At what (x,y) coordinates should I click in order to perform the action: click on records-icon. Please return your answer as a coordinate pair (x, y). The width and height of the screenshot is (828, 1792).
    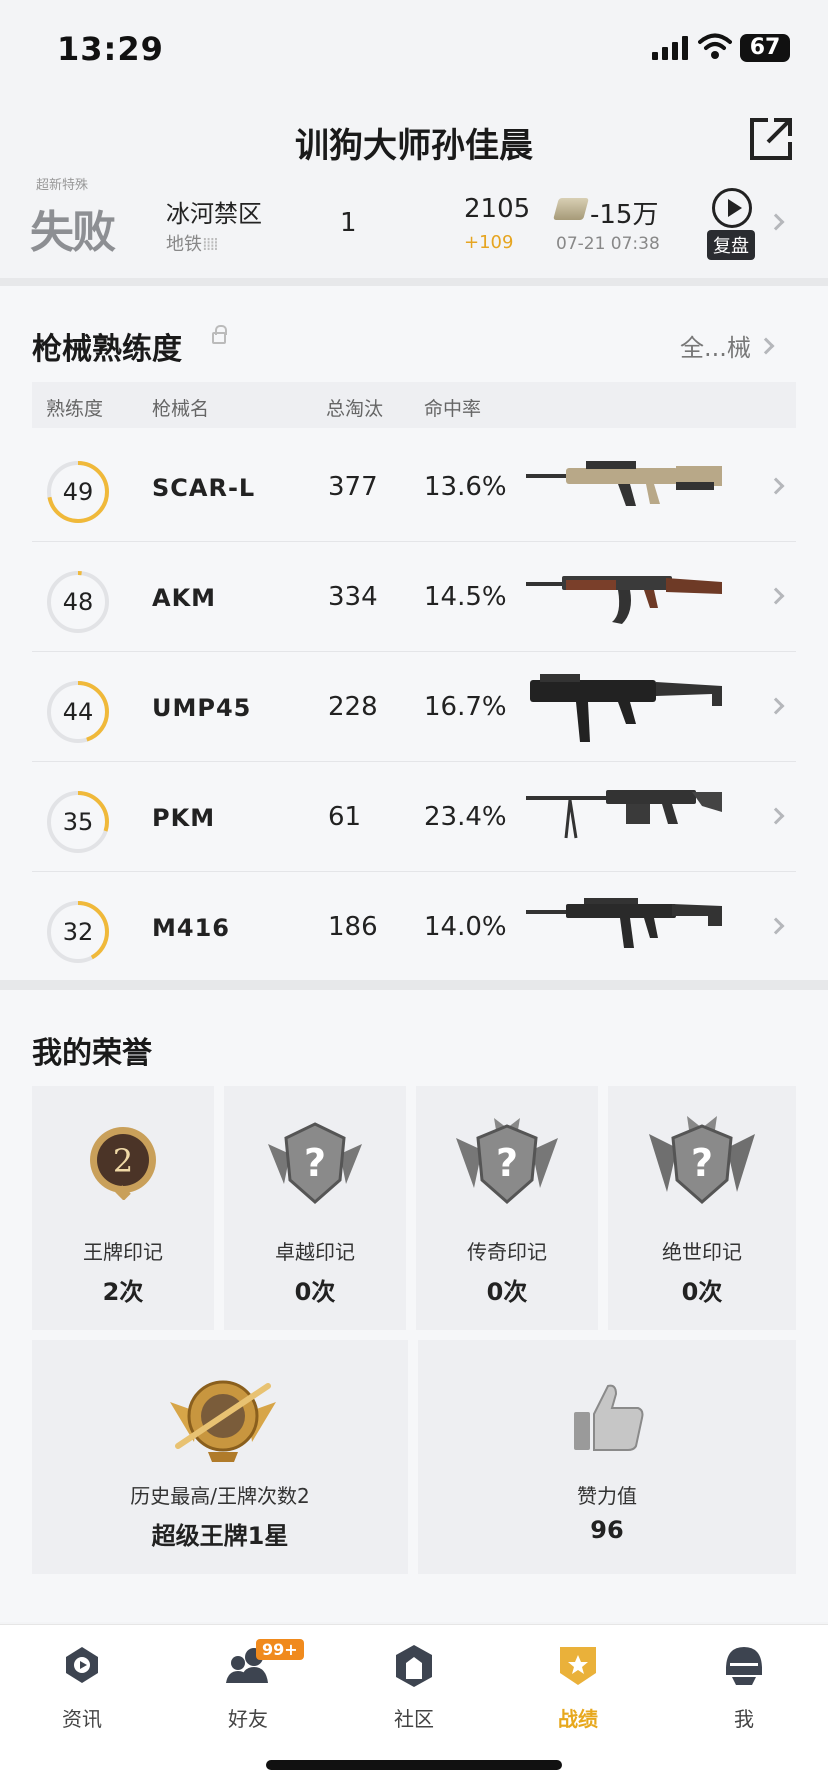
    Looking at the image, I should click on (578, 1666).